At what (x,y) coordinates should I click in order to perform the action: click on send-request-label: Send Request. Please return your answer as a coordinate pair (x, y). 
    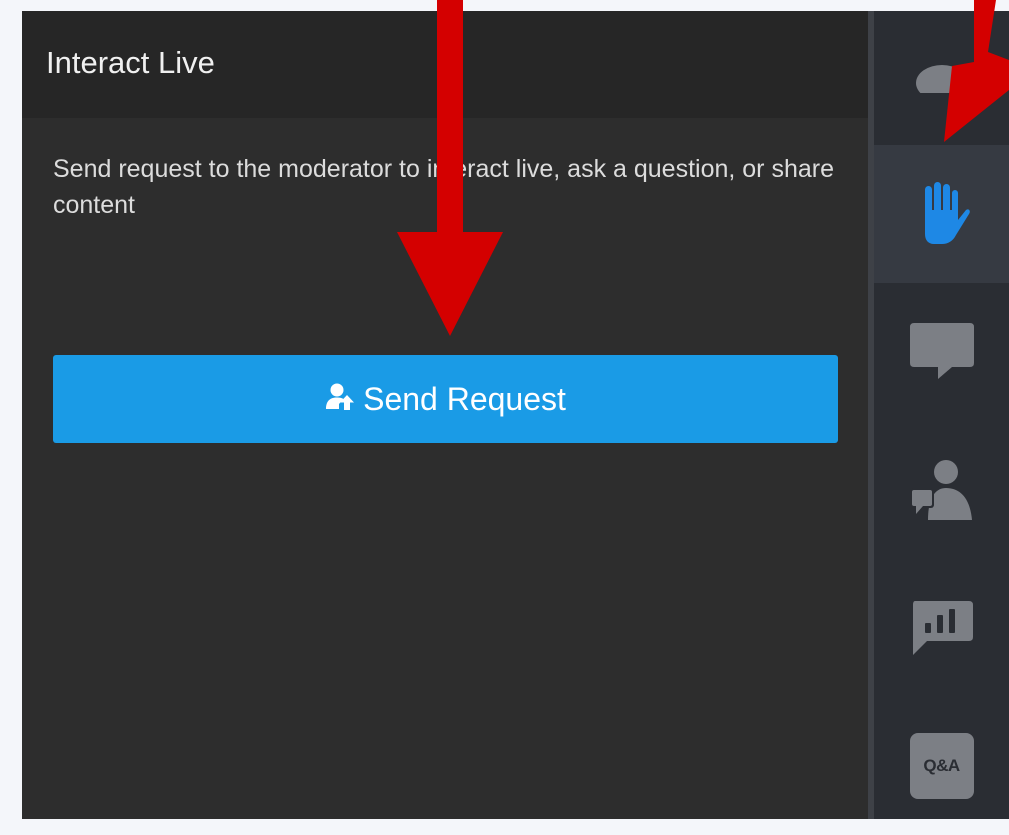
    Looking at the image, I should click on (464, 398).